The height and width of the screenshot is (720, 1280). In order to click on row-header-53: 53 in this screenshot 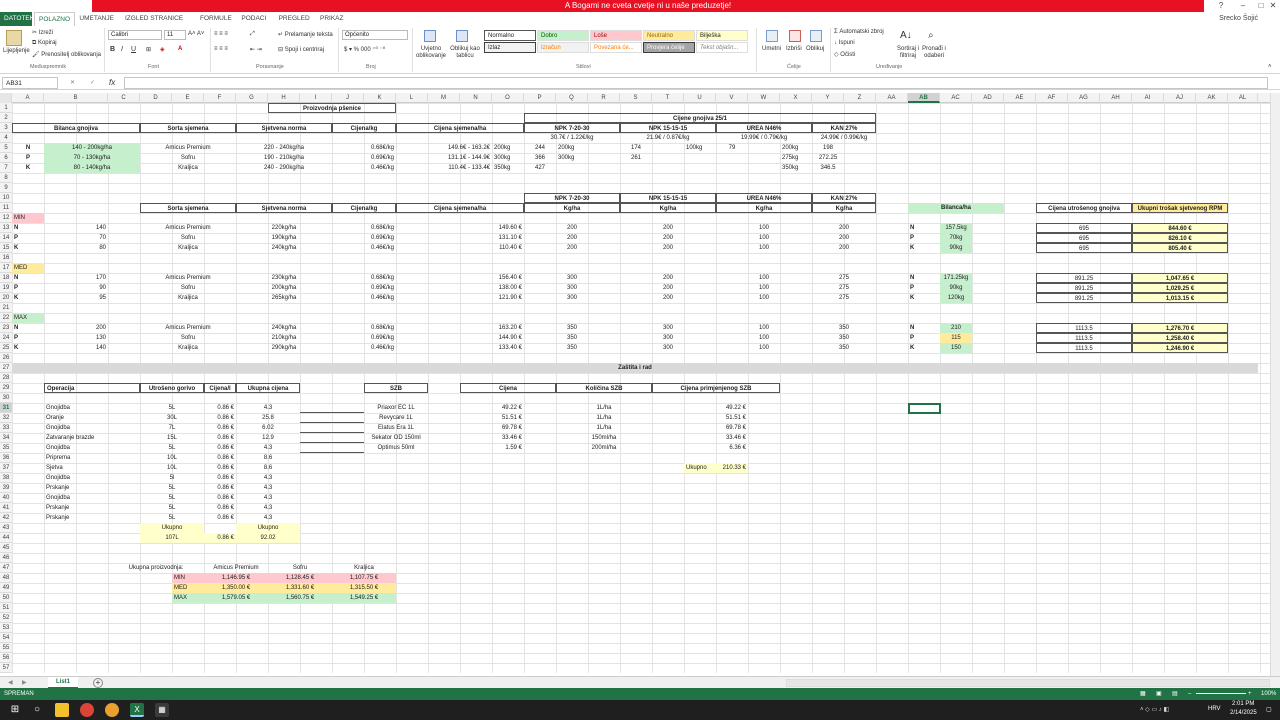, I will do `click(6, 628)`.